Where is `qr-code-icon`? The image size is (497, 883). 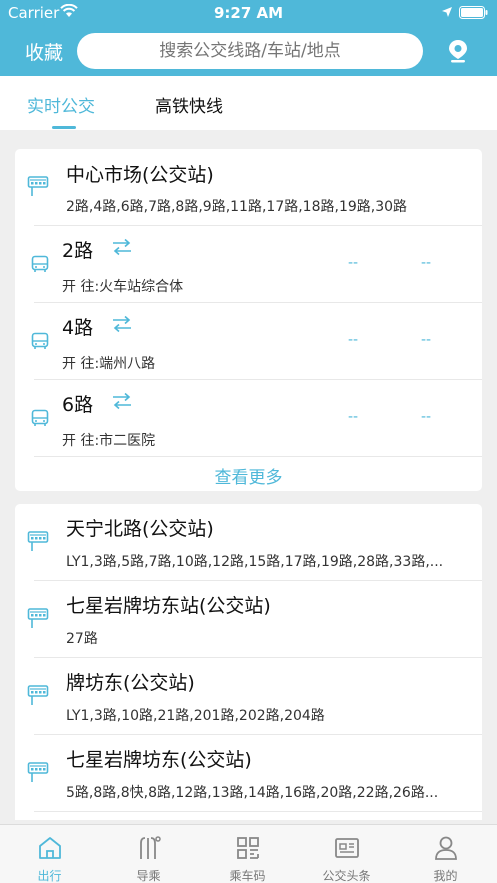
qr-code-icon is located at coordinates (248, 848).